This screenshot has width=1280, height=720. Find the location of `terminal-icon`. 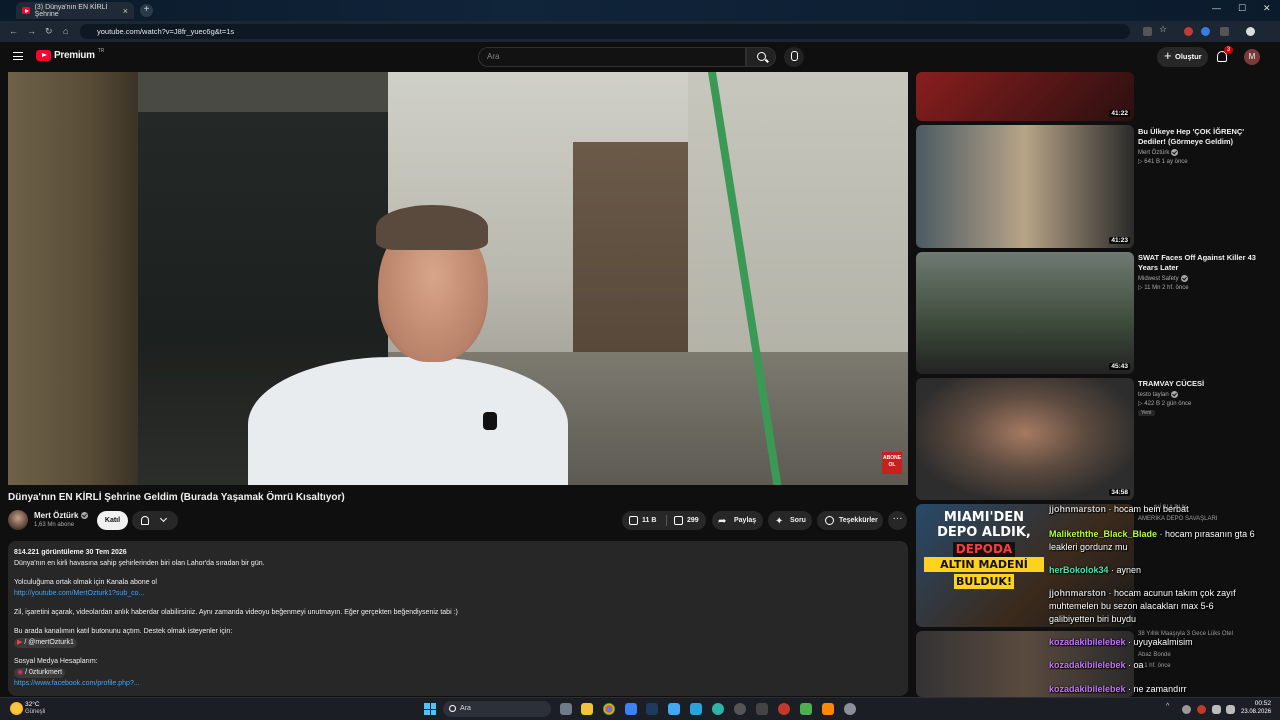

terminal-icon is located at coordinates (652, 709).